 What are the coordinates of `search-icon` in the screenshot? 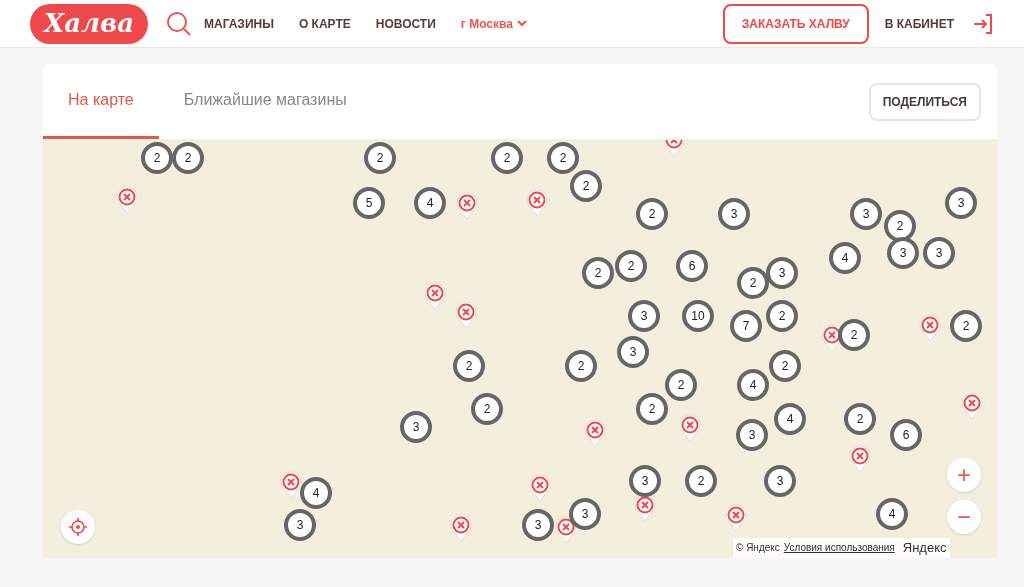 It's located at (179, 23).